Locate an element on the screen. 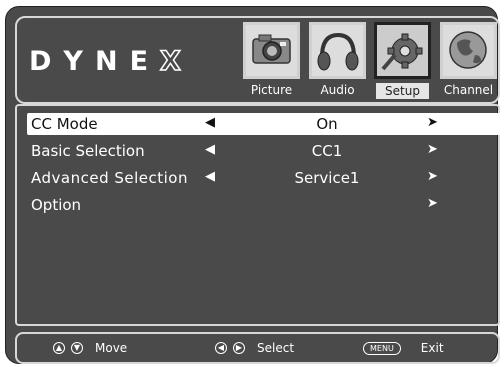  tab-channel: Channel is located at coordinates (468, 62).